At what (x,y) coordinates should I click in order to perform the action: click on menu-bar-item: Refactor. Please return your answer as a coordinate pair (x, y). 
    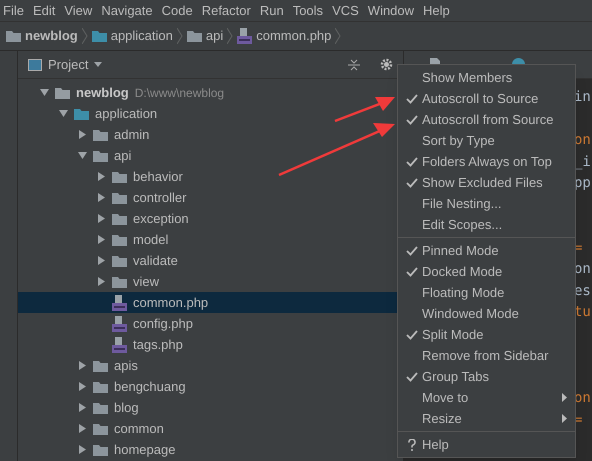
    Looking at the image, I should click on (226, 10).